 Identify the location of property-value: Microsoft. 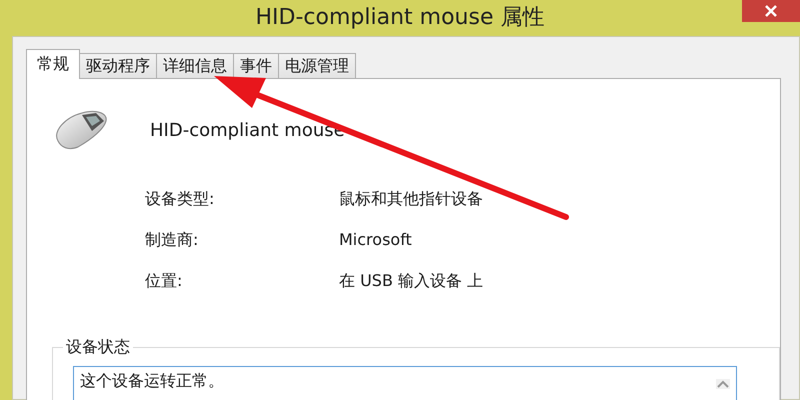
(376, 240).